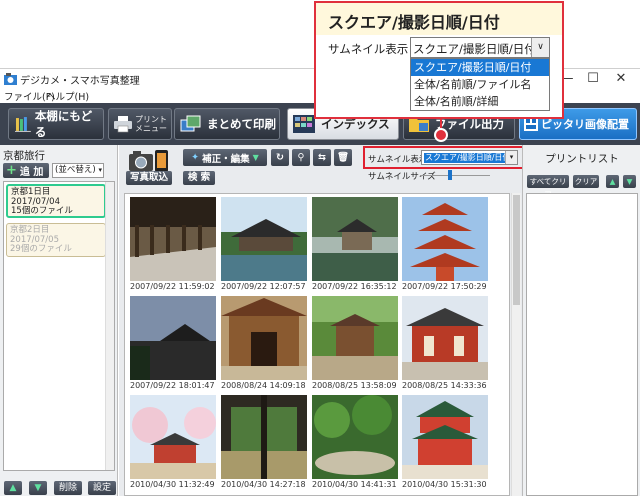  What do you see at coordinates (263, 286) in the screenshot?
I see `photo-caption: 2007/09/22 12:07:57` at bounding box center [263, 286].